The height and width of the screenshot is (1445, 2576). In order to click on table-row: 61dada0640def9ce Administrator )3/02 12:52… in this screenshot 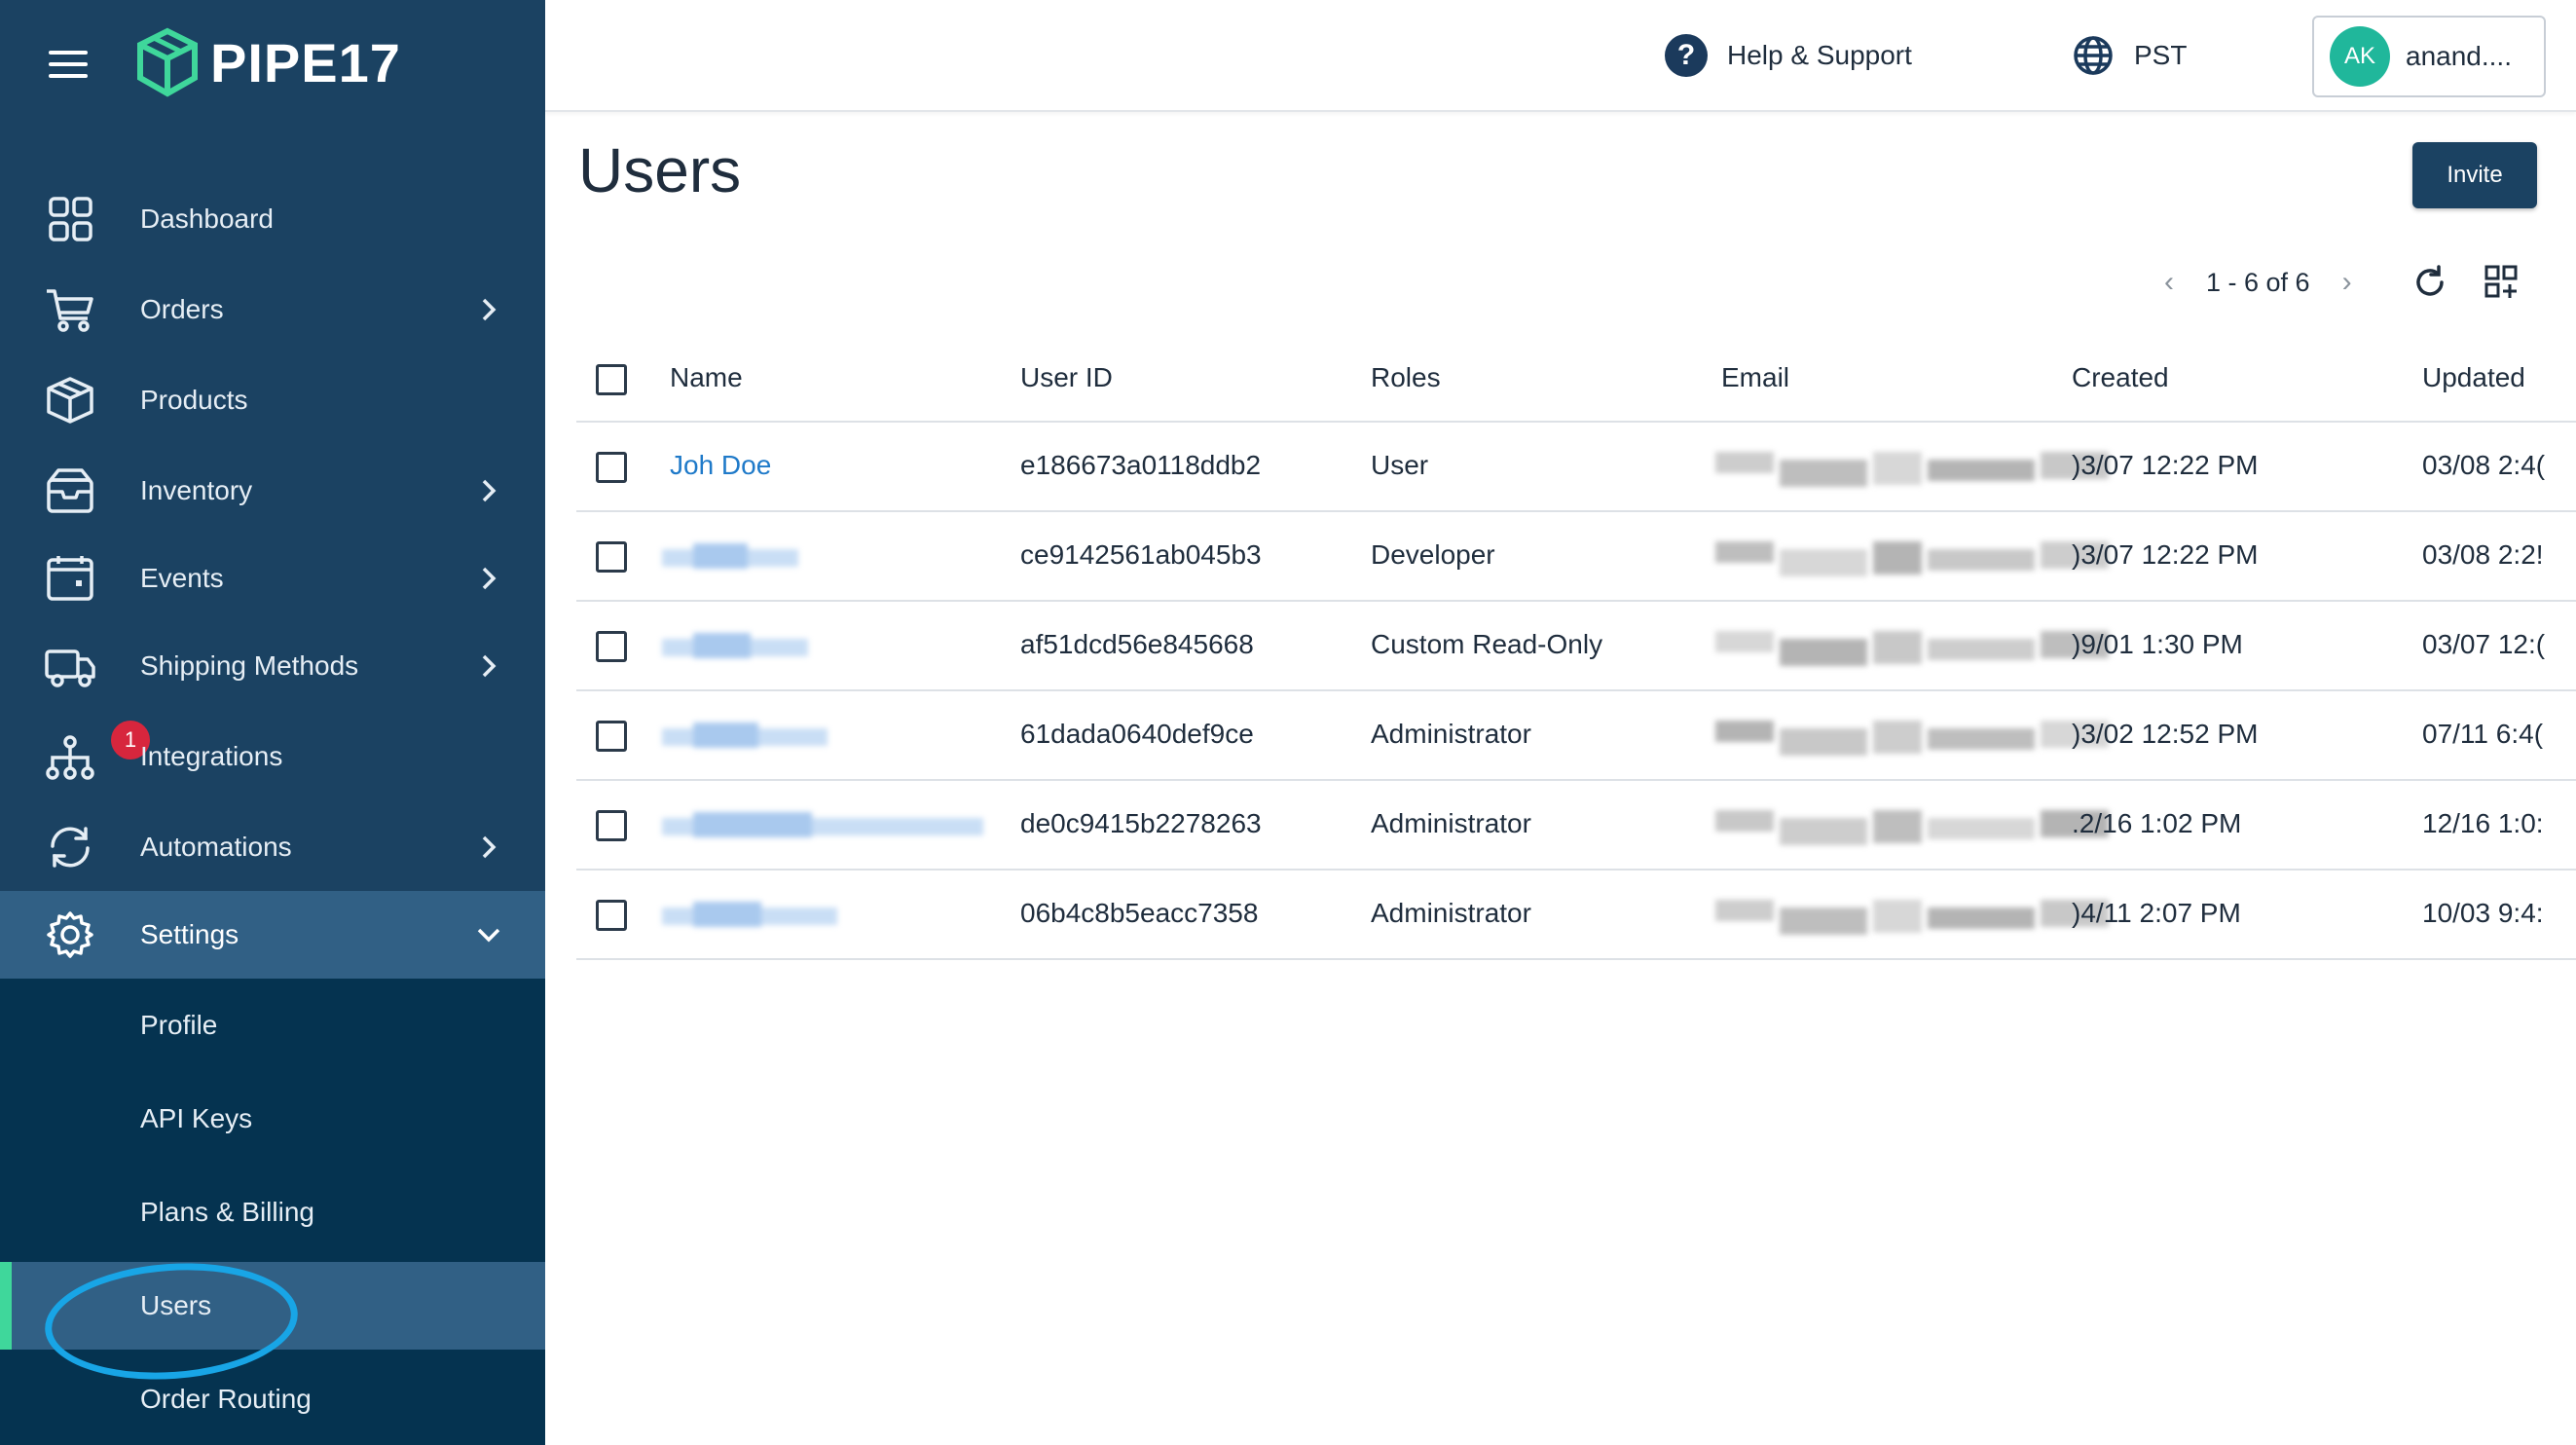, I will do `click(1576, 736)`.